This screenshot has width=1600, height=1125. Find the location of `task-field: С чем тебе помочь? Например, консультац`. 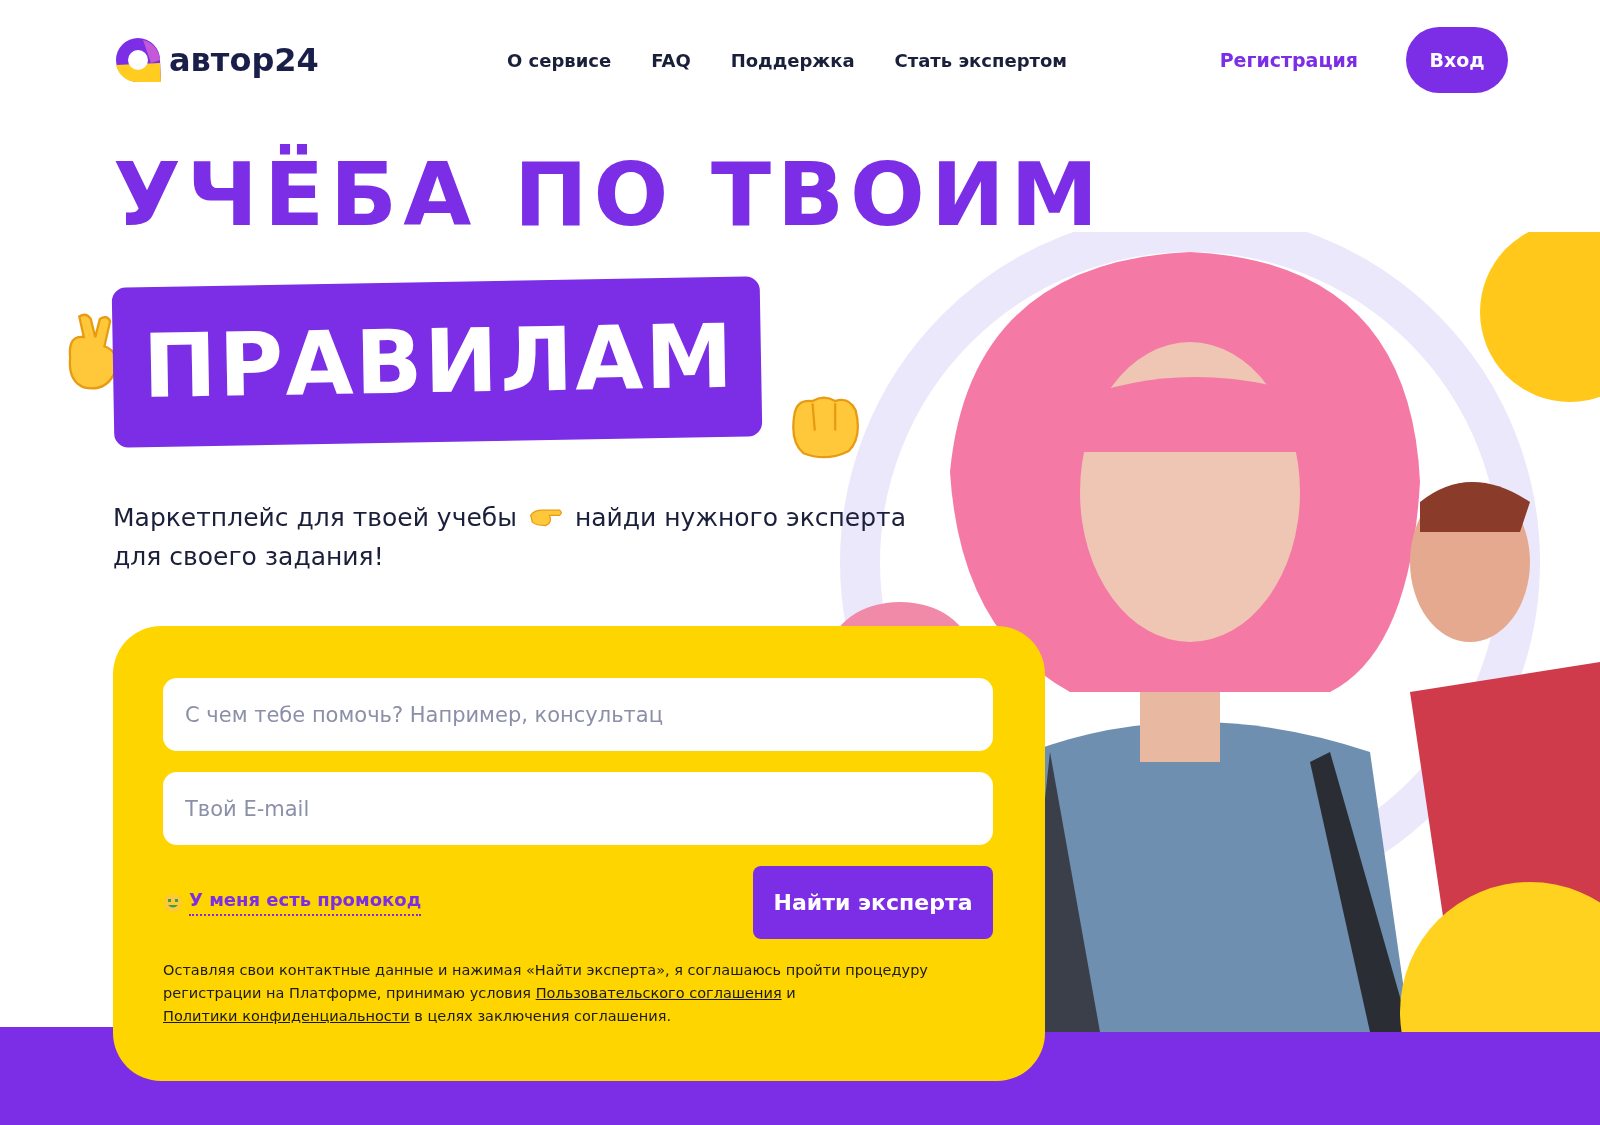

task-field: С чем тебе помочь? Например, консультац is located at coordinates (578, 714).